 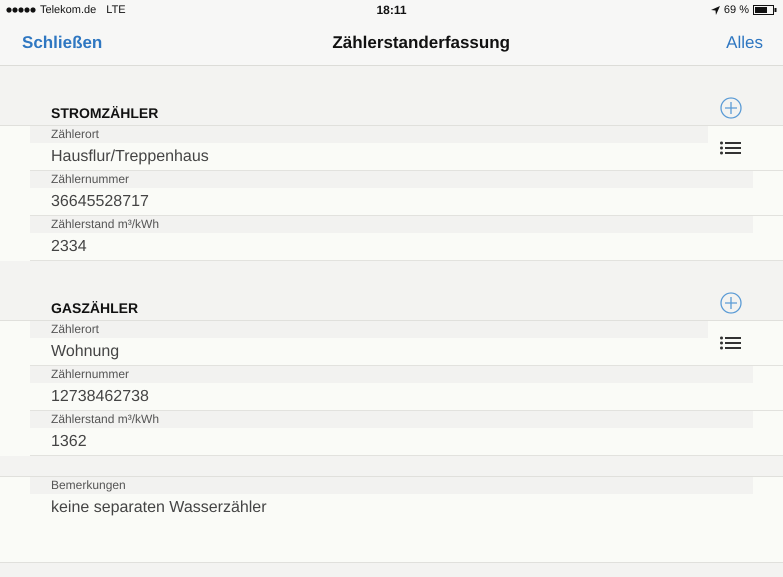 What do you see at coordinates (68, 10) in the screenshot?
I see `carrier-name: Telekom.de` at bounding box center [68, 10].